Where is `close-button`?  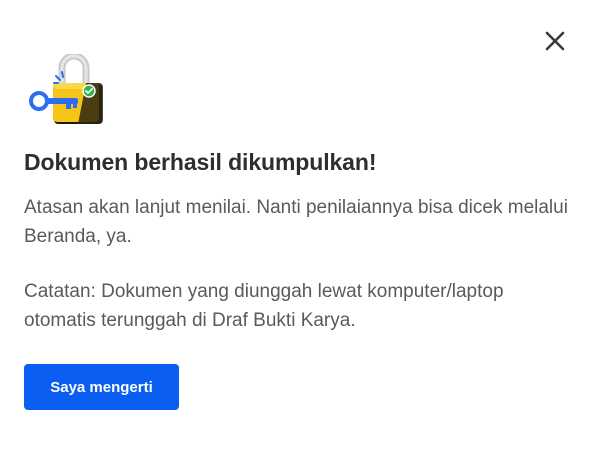
close-button is located at coordinates (555, 41).